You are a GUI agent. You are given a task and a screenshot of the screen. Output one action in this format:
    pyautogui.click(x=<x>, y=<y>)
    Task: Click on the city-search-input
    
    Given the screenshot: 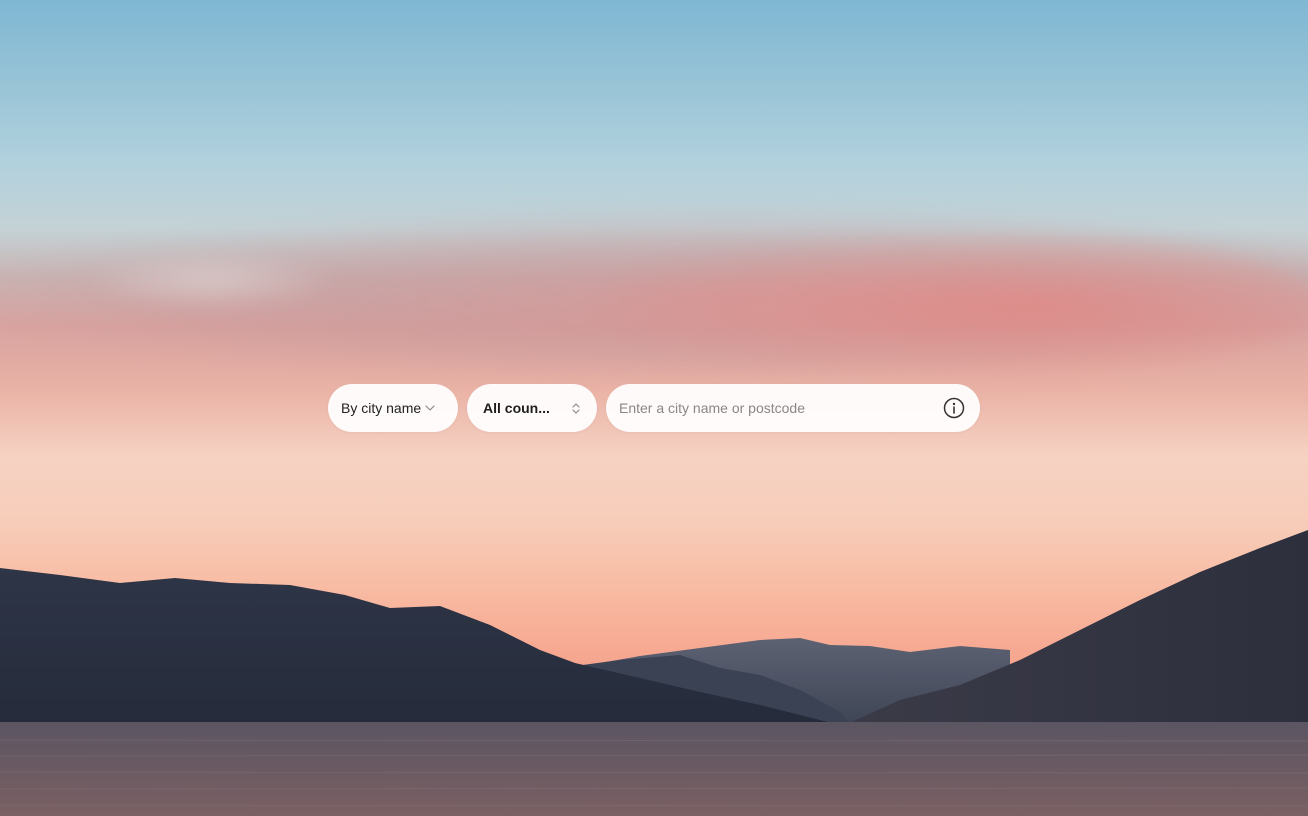 What is the action you would take?
    pyautogui.click(x=769, y=408)
    